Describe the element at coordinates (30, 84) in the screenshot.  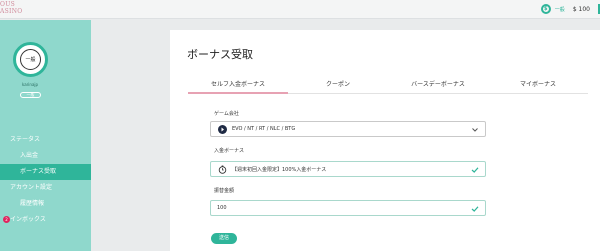
I see `username: karinajp` at that location.